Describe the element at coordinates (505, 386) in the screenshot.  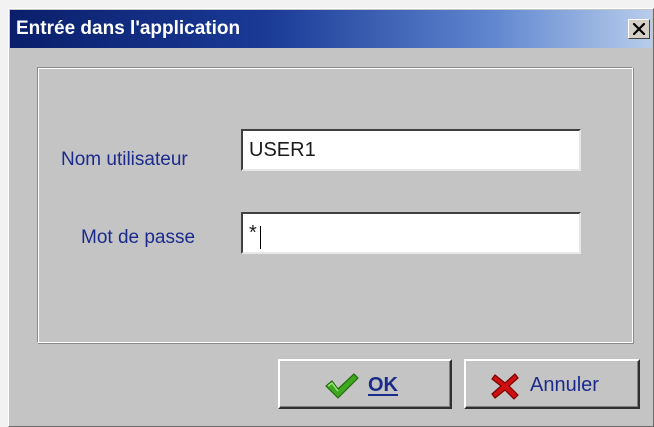
I see `cross-icon` at that location.